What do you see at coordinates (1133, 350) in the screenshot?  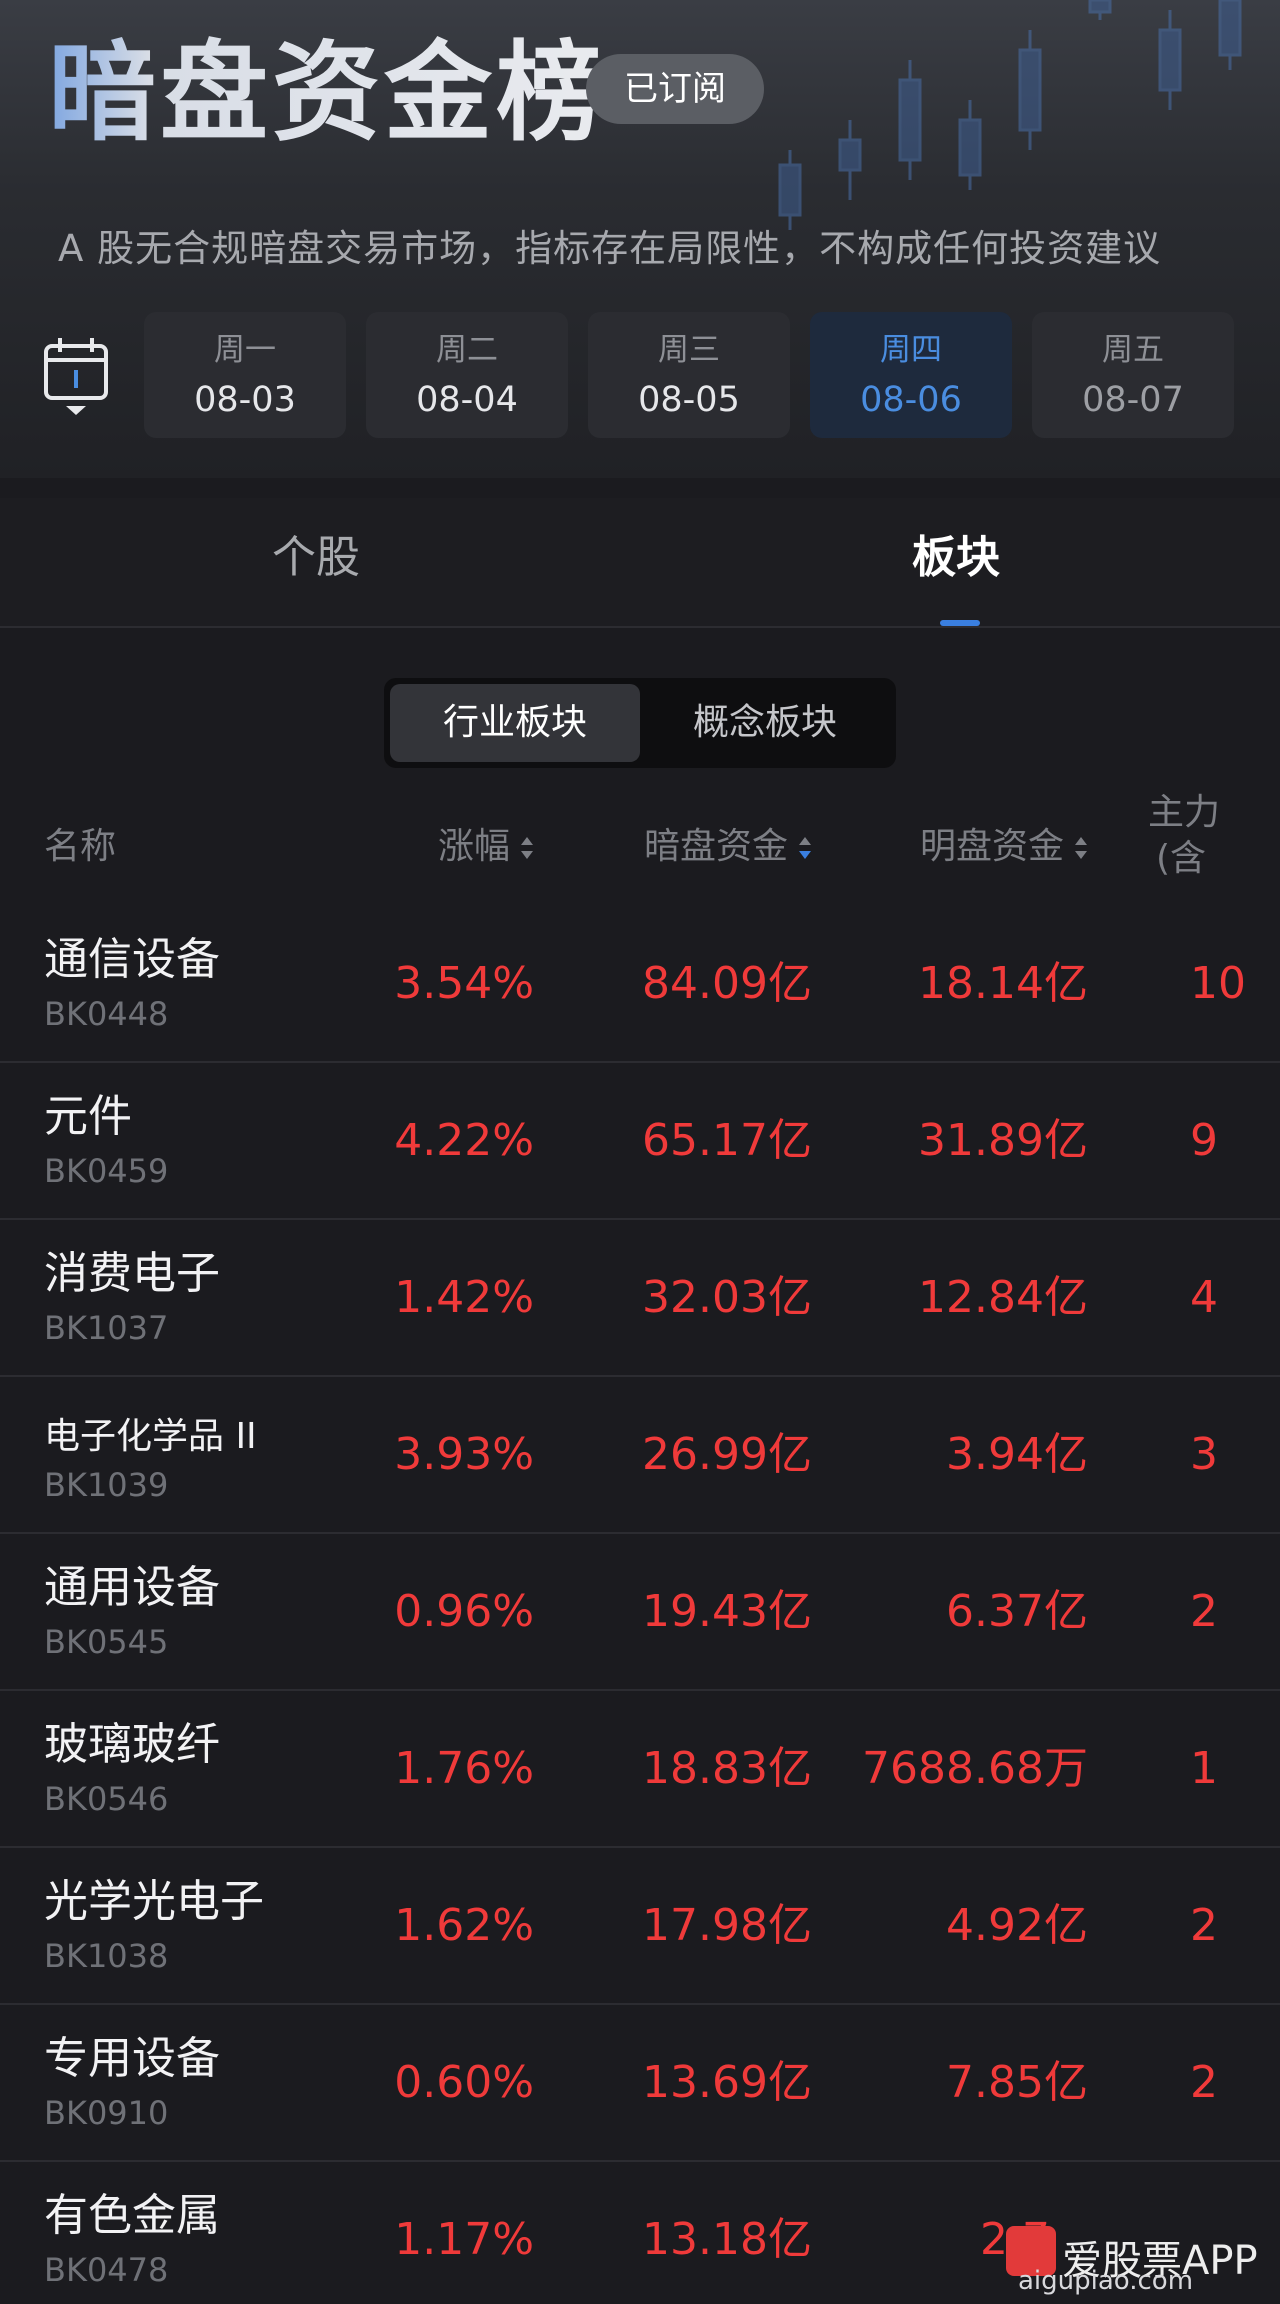 I see `day-weekday: 周五` at bounding box center [1133, 350].